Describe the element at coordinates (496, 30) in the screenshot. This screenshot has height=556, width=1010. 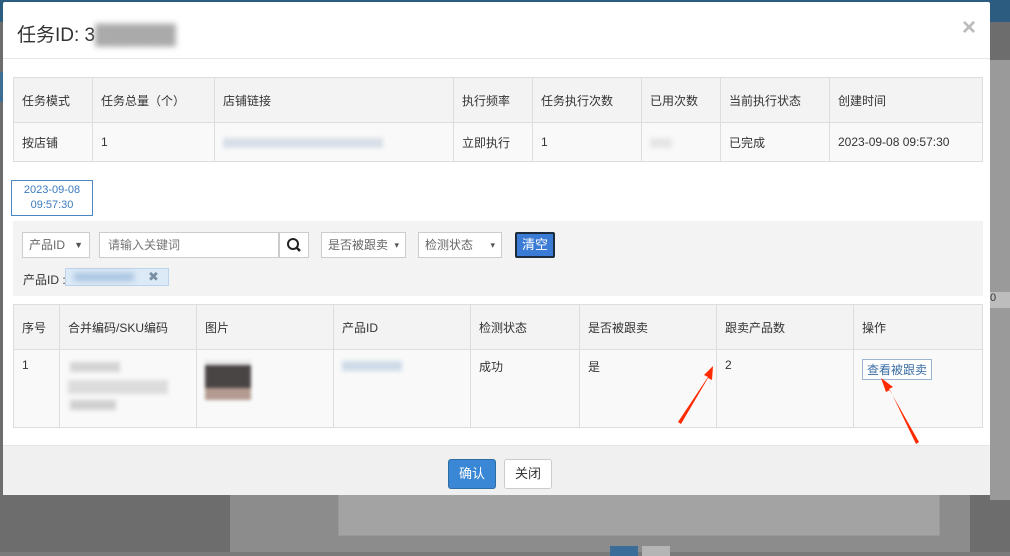
I see `modal-header: 任务ID: 3██████ ×` at that location.